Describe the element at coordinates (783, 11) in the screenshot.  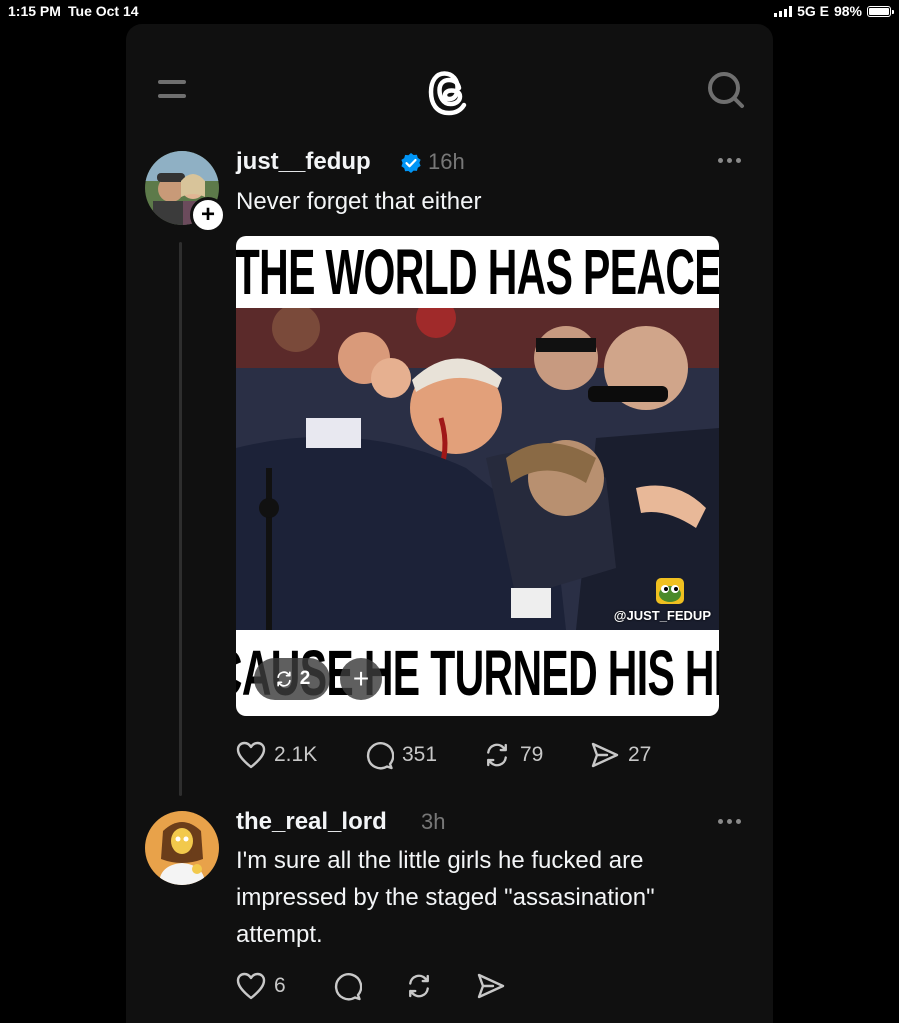
I see `signal-icon` at that location.